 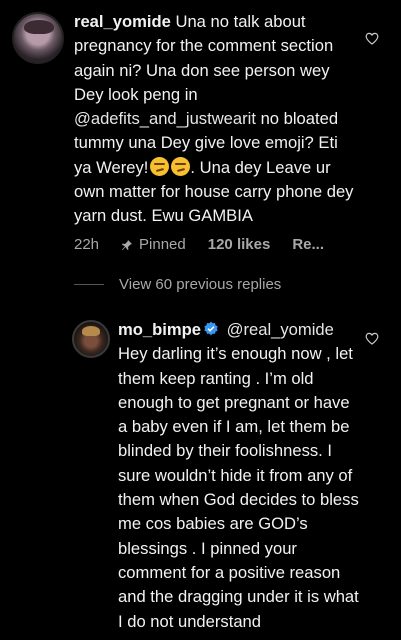 I want to click on view-replies-label: View 60 previous replies, so click(x=200, y=284).